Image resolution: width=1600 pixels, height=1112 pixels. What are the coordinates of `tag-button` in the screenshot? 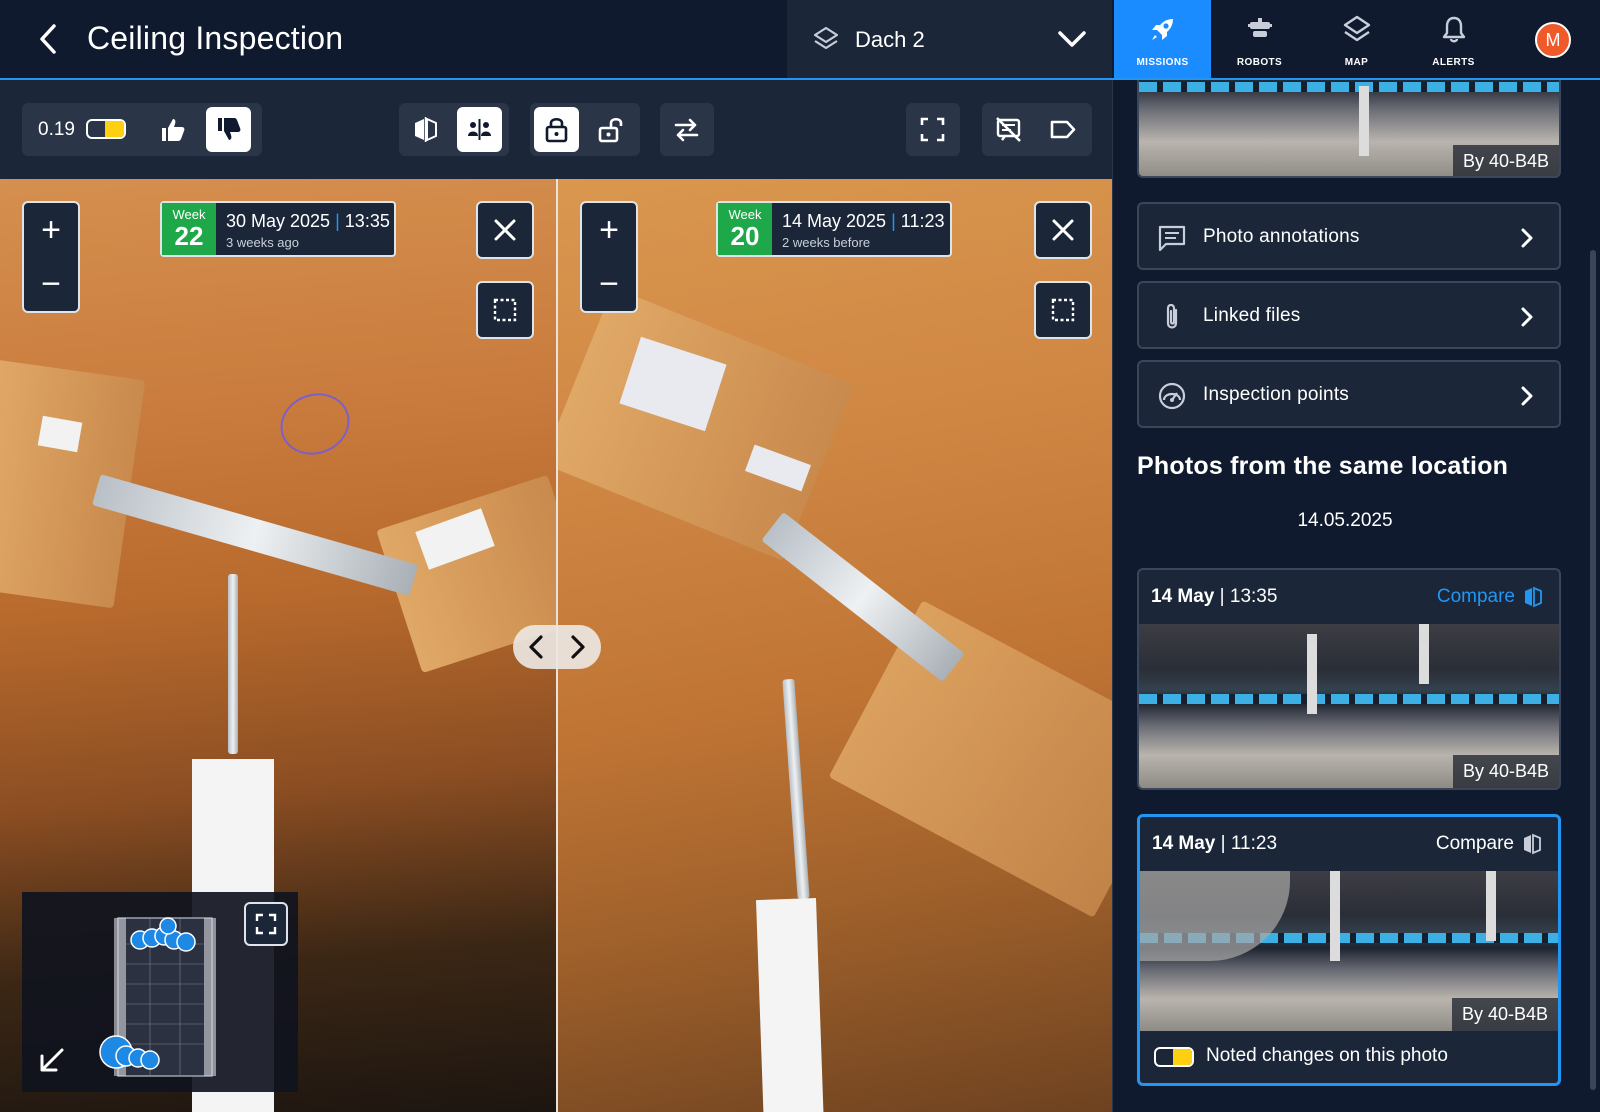 It's located at (1062, 129).